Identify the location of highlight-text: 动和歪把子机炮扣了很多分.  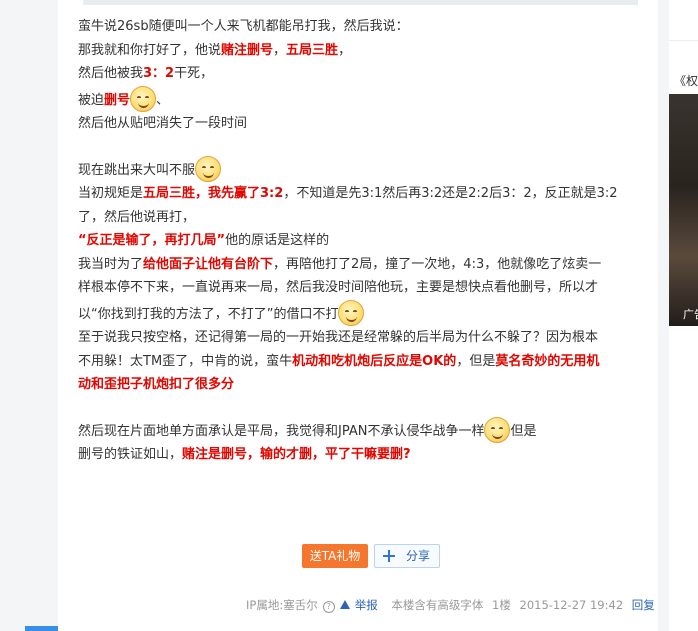
(156, 384).